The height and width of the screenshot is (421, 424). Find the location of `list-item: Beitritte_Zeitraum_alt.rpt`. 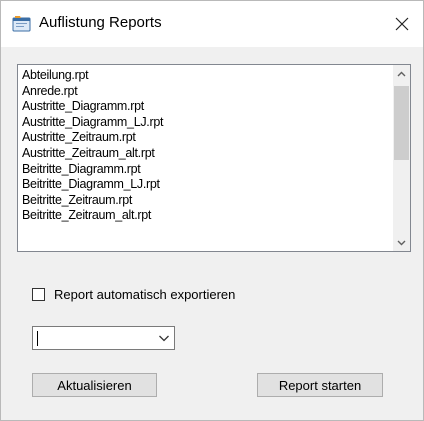

list-item: Beitritte_Zeitraum_alt.rpt is located at coordinates (207, 216).